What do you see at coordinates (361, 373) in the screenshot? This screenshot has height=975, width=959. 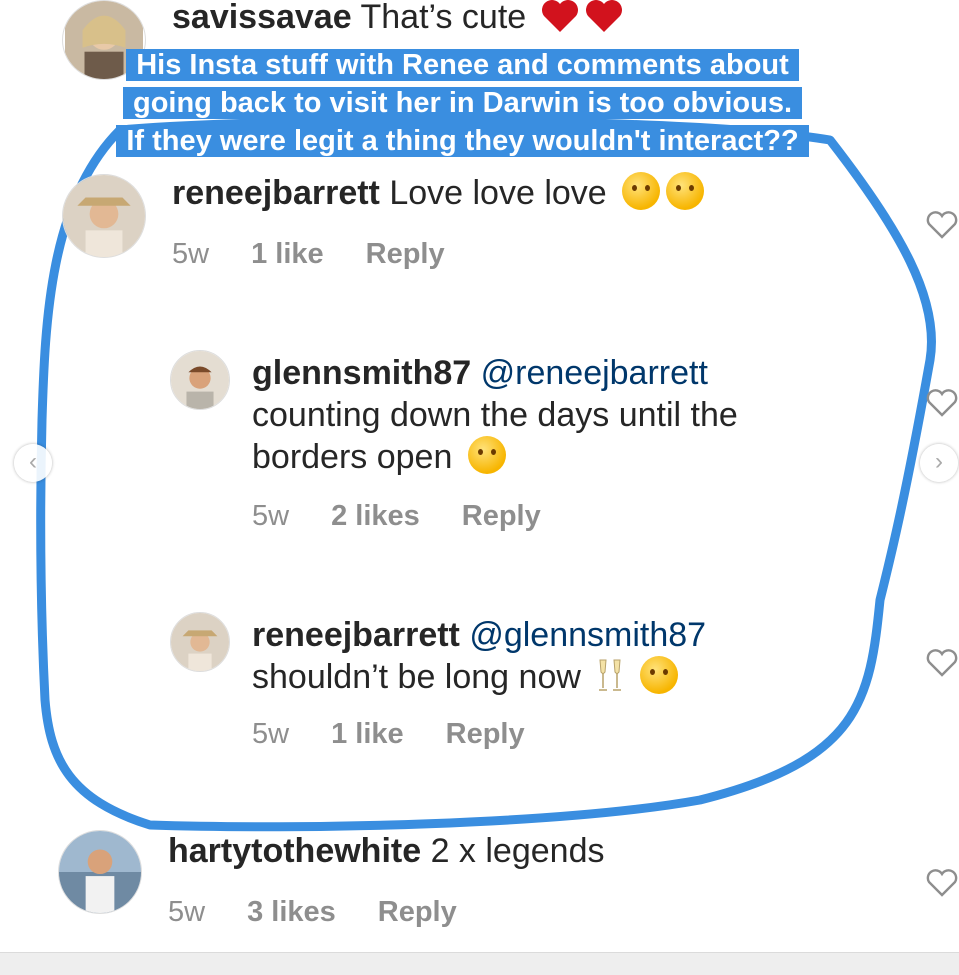 I see `comment-username: glennsmith87` at bounding box center [361, 373].